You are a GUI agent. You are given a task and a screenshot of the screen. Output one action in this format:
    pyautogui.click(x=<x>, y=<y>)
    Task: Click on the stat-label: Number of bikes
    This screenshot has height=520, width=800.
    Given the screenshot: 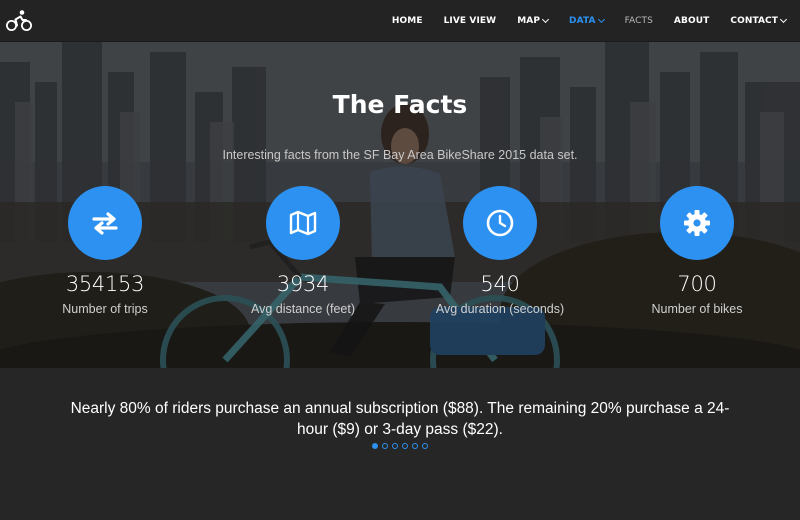 What is the action you would take?
    pyautogui.click(x=697, y=309)
    